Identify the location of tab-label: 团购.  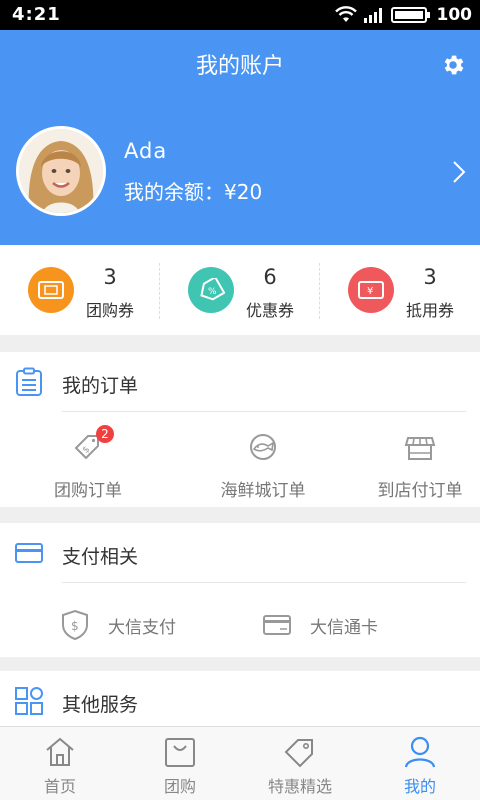
(179, 786).